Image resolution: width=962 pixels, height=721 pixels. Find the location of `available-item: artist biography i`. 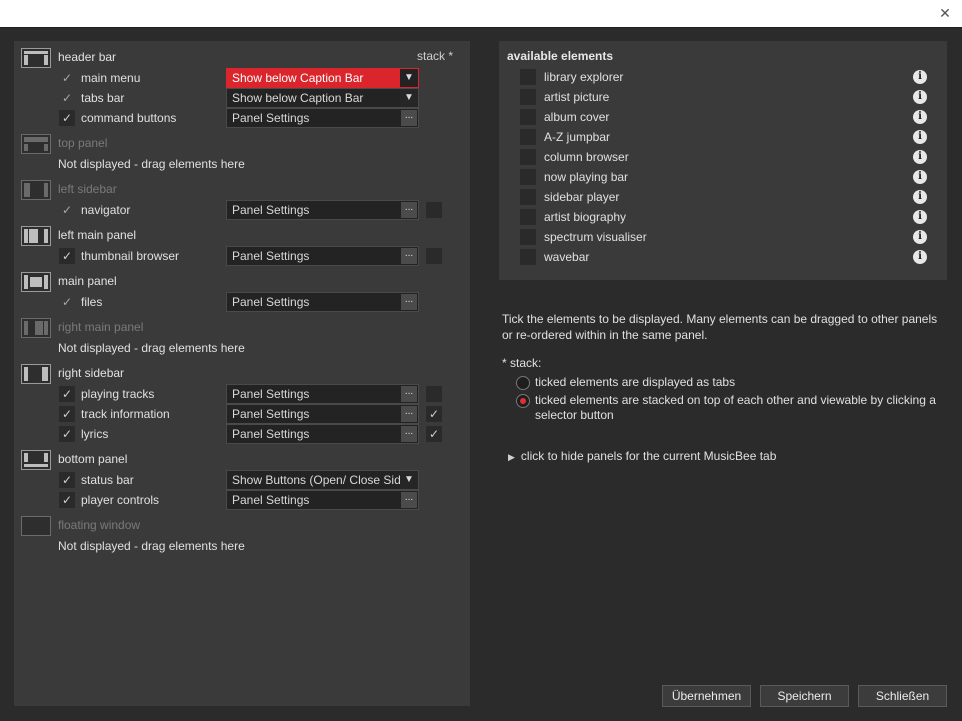

available-item: artist biography i is located at coordinates (723, 217).